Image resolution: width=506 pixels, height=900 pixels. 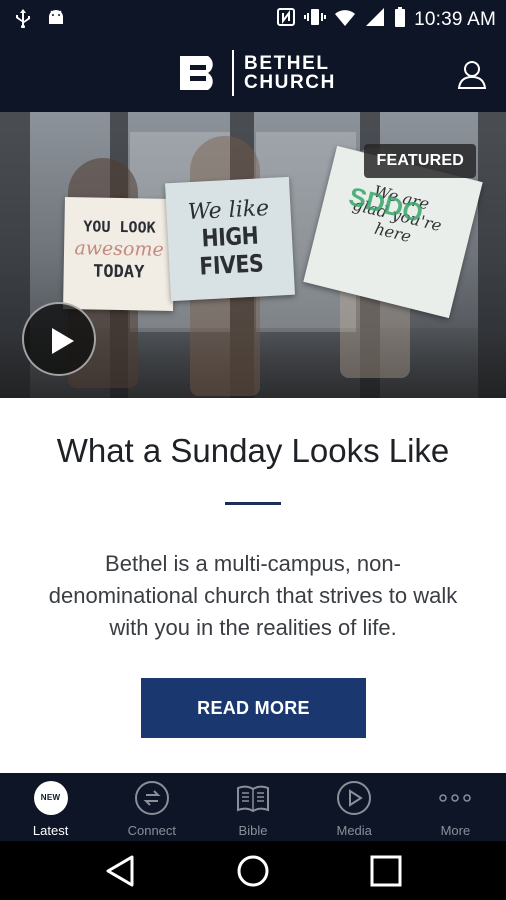 I want to click on read-more-button: READ MORE, so click(x=253, y=708).